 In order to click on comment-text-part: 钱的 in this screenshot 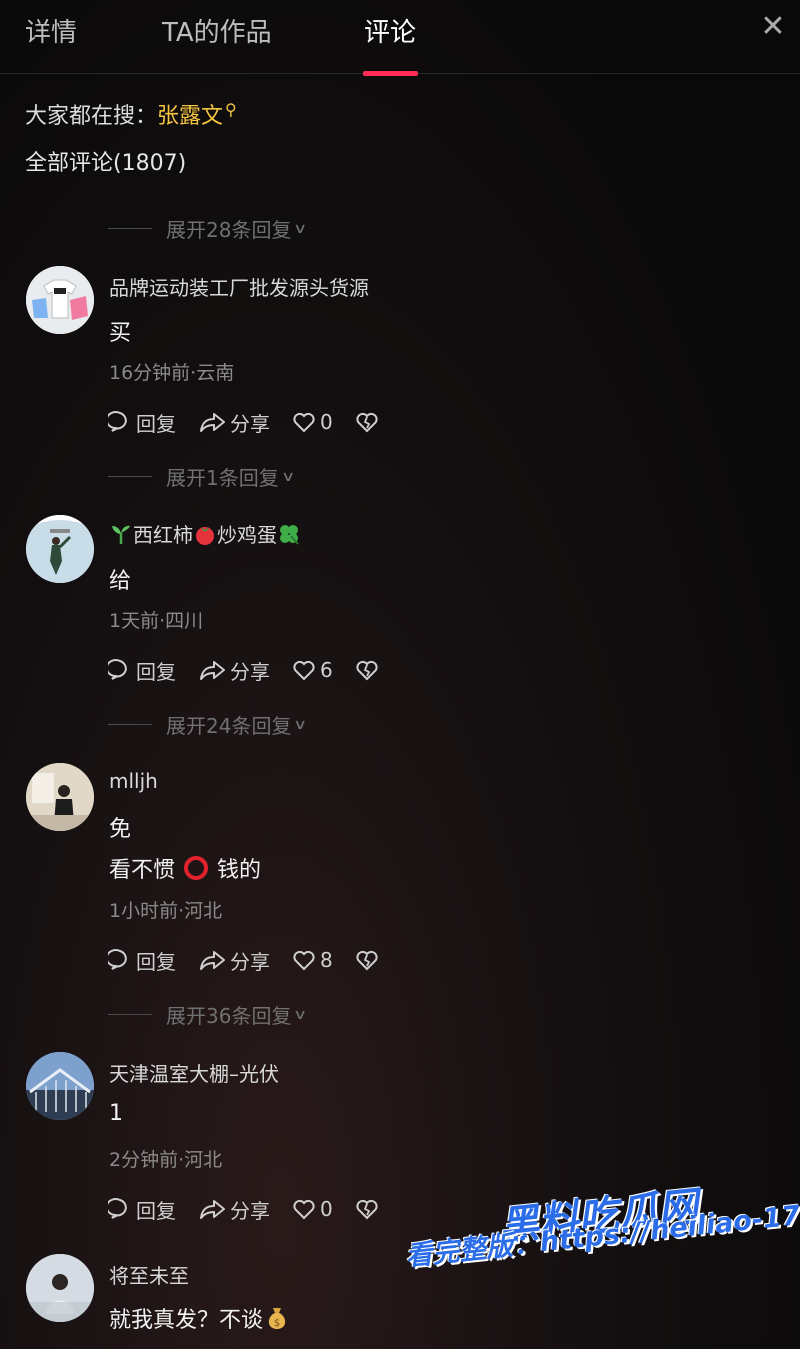, I will do `click(239, 870)`.